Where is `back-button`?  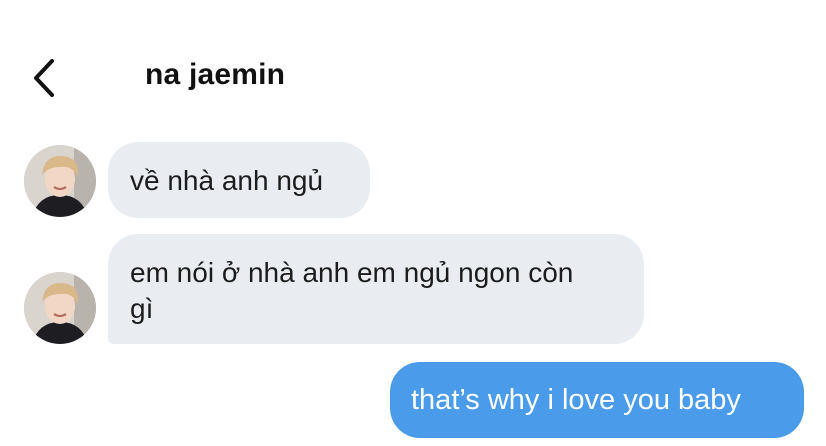
back-button is located at coordinates (46, 78).